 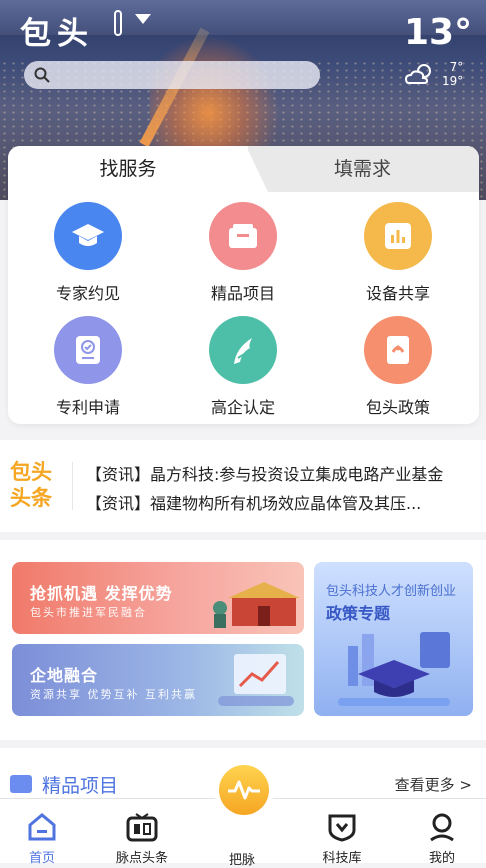 I want to click on banner-title: 企地融合, so click(x=64, y=675).